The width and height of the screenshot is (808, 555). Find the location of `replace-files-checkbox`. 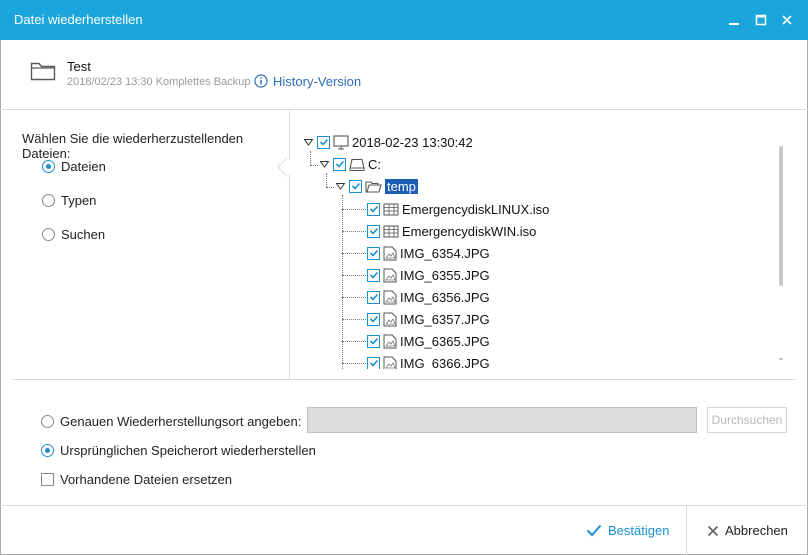

replace-files-checkbox is located at coordinates (47, 479).